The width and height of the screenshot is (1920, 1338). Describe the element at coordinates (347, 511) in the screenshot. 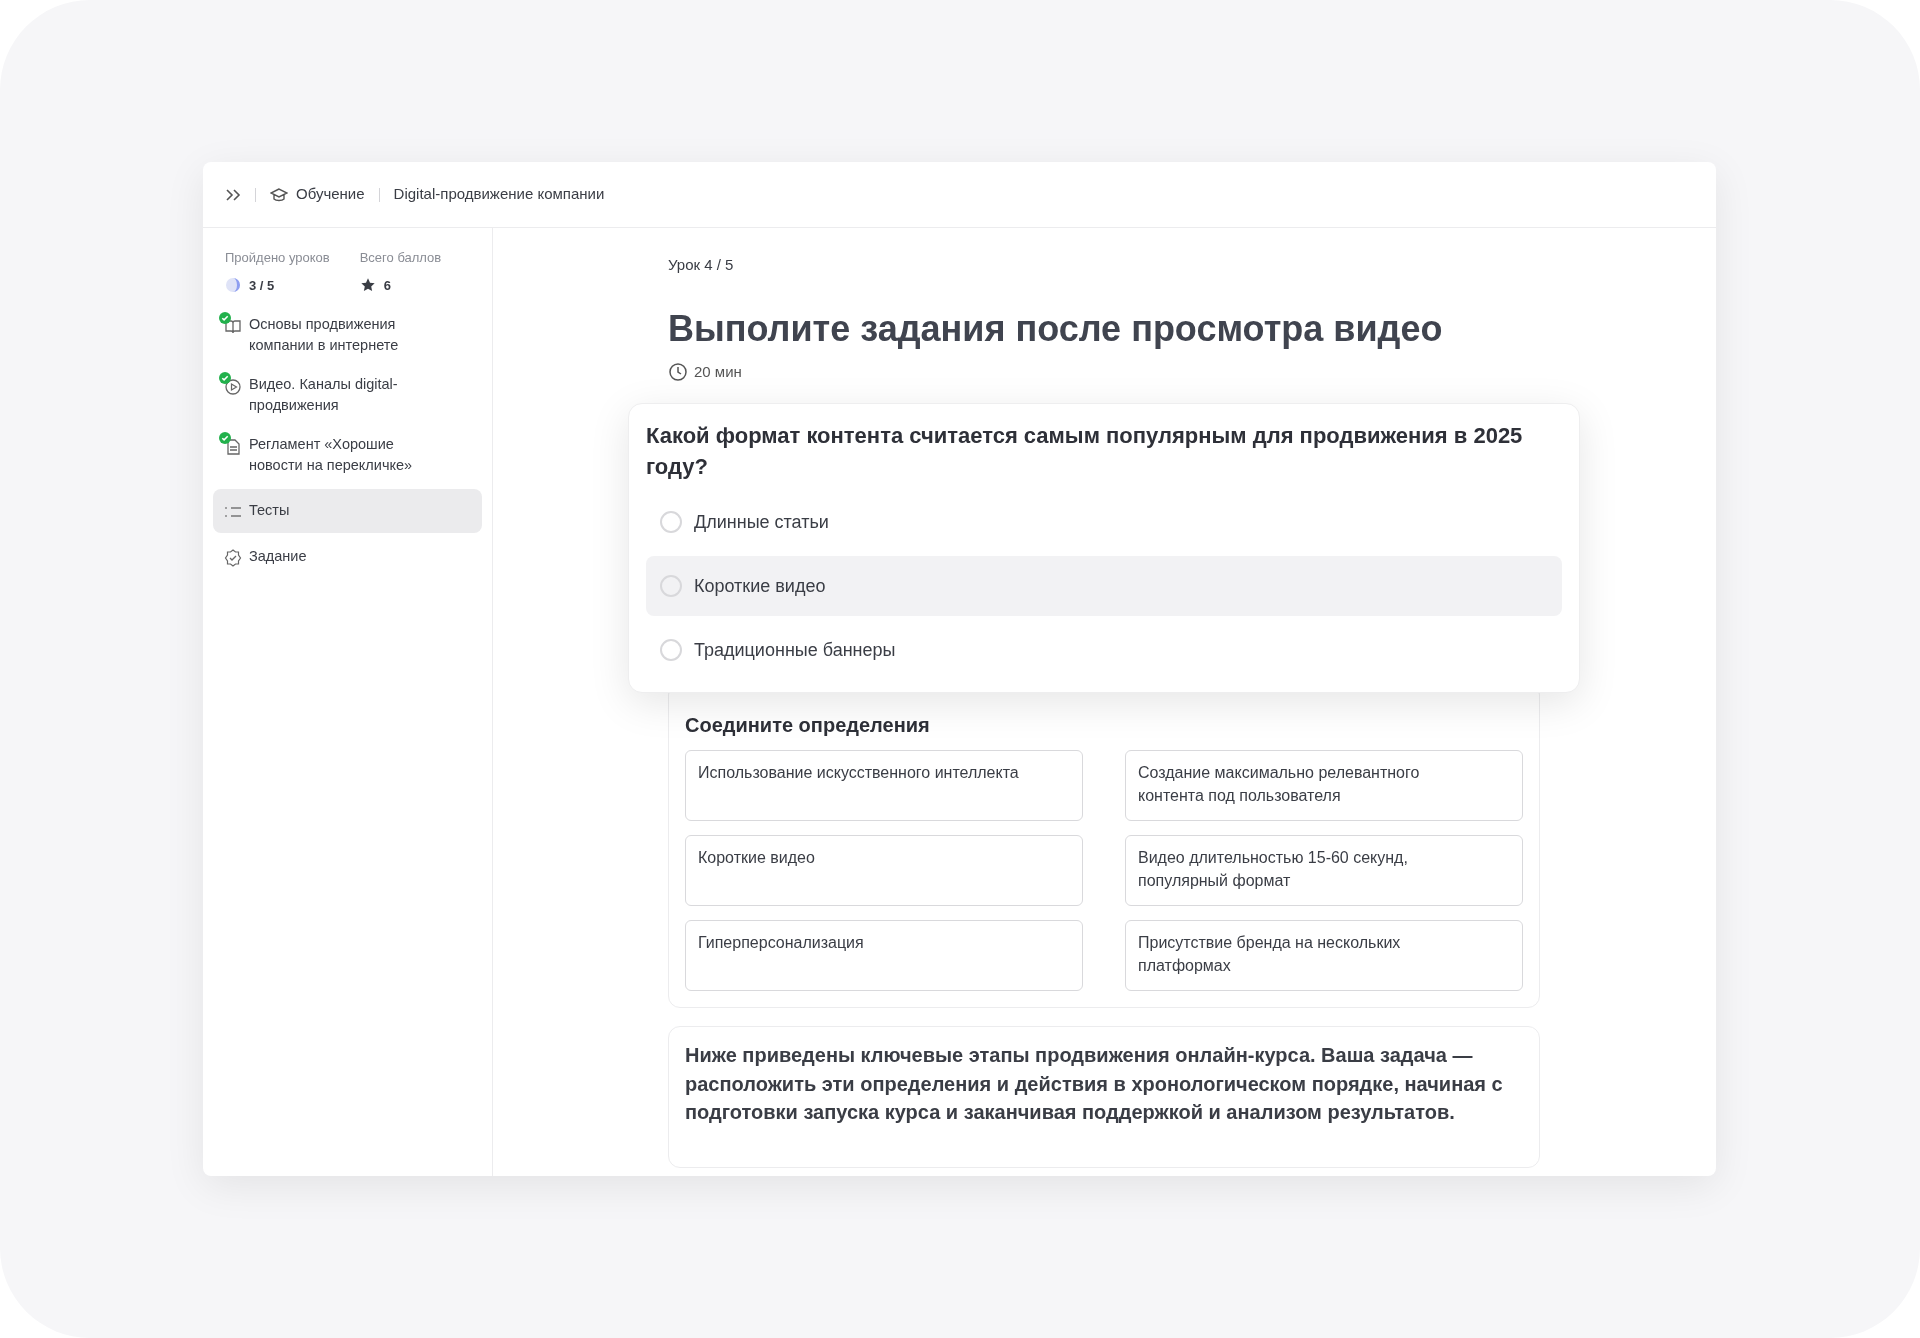

I see `sidebar-item: Тесты` at that location.